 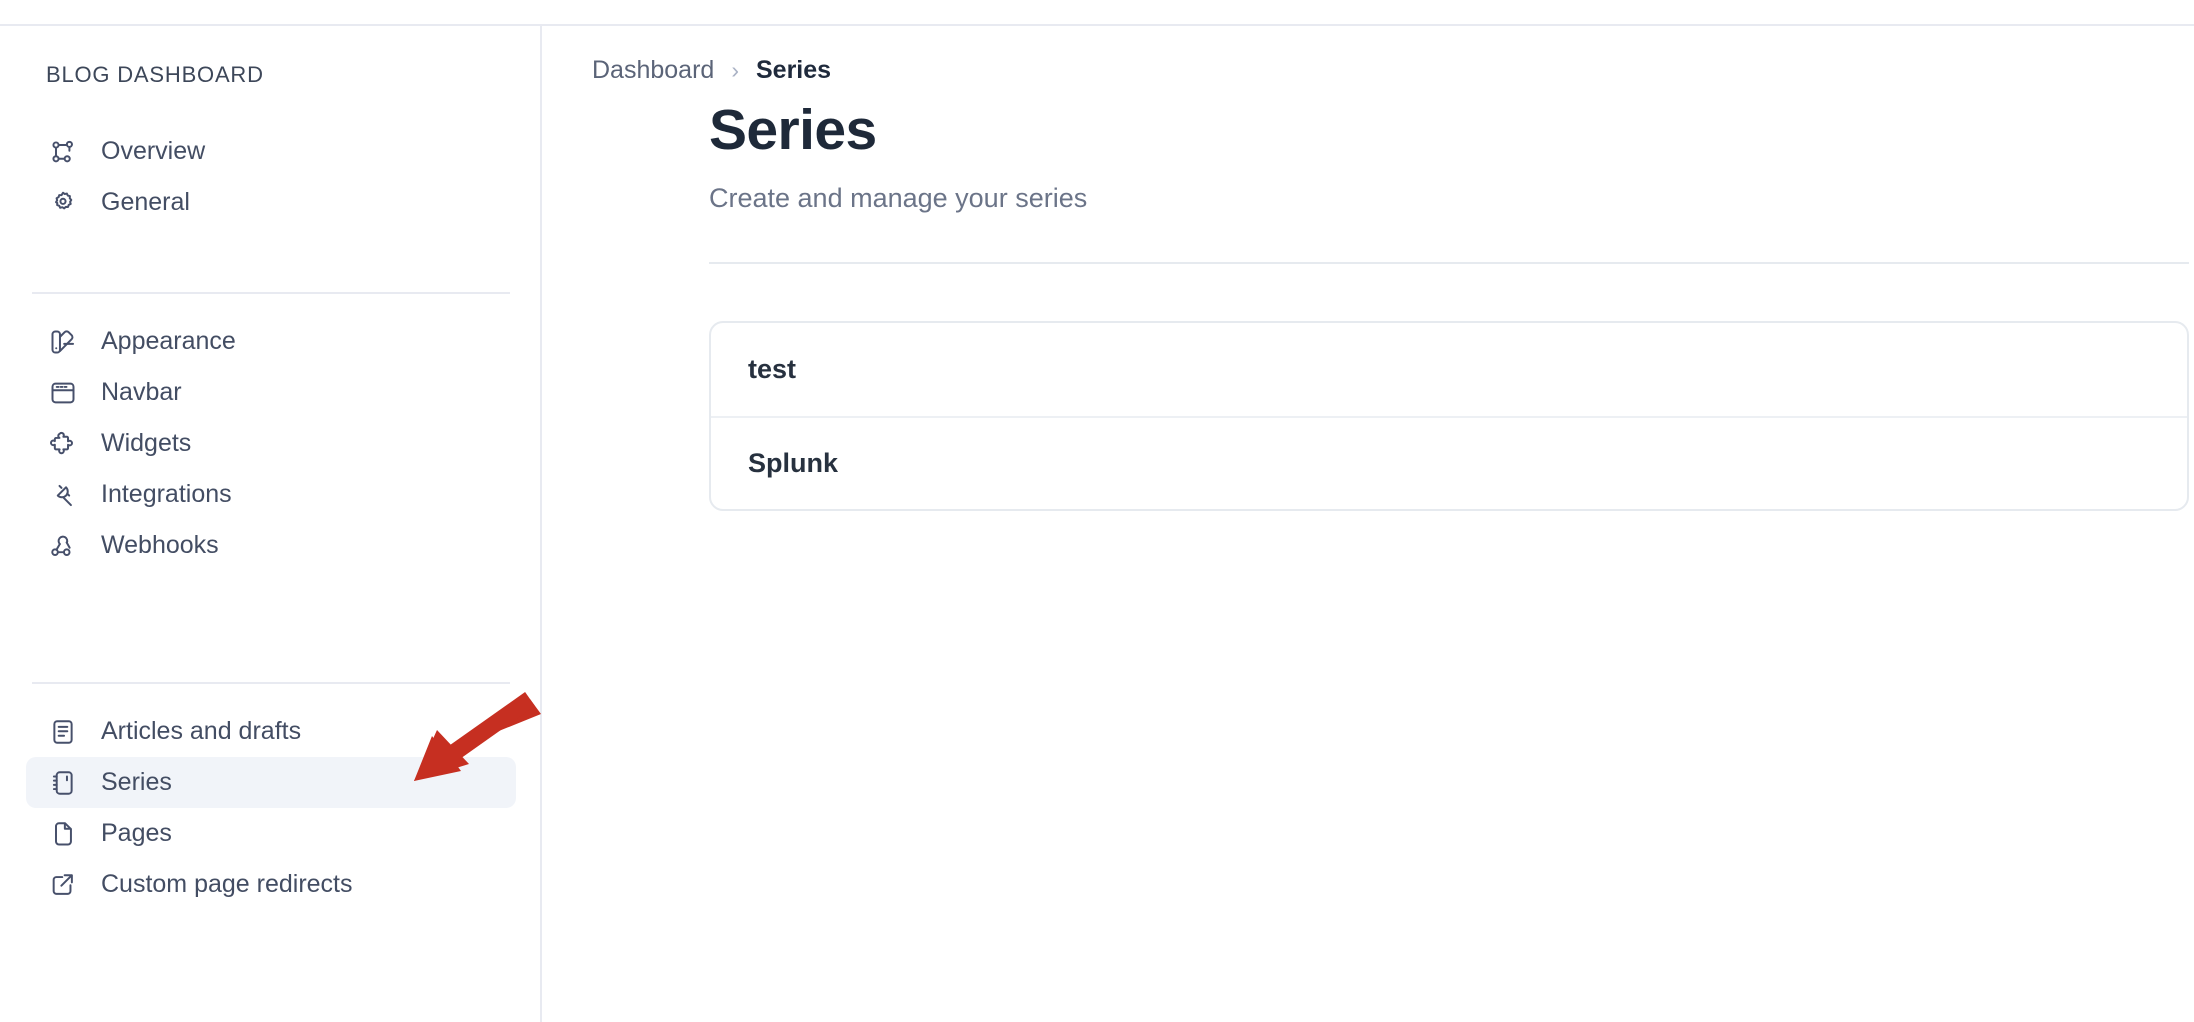 What do you see at coordinates (136, 833) in the screenshot?
I see `sidebar-item-label: Pages` at bounding box center [136, 833].